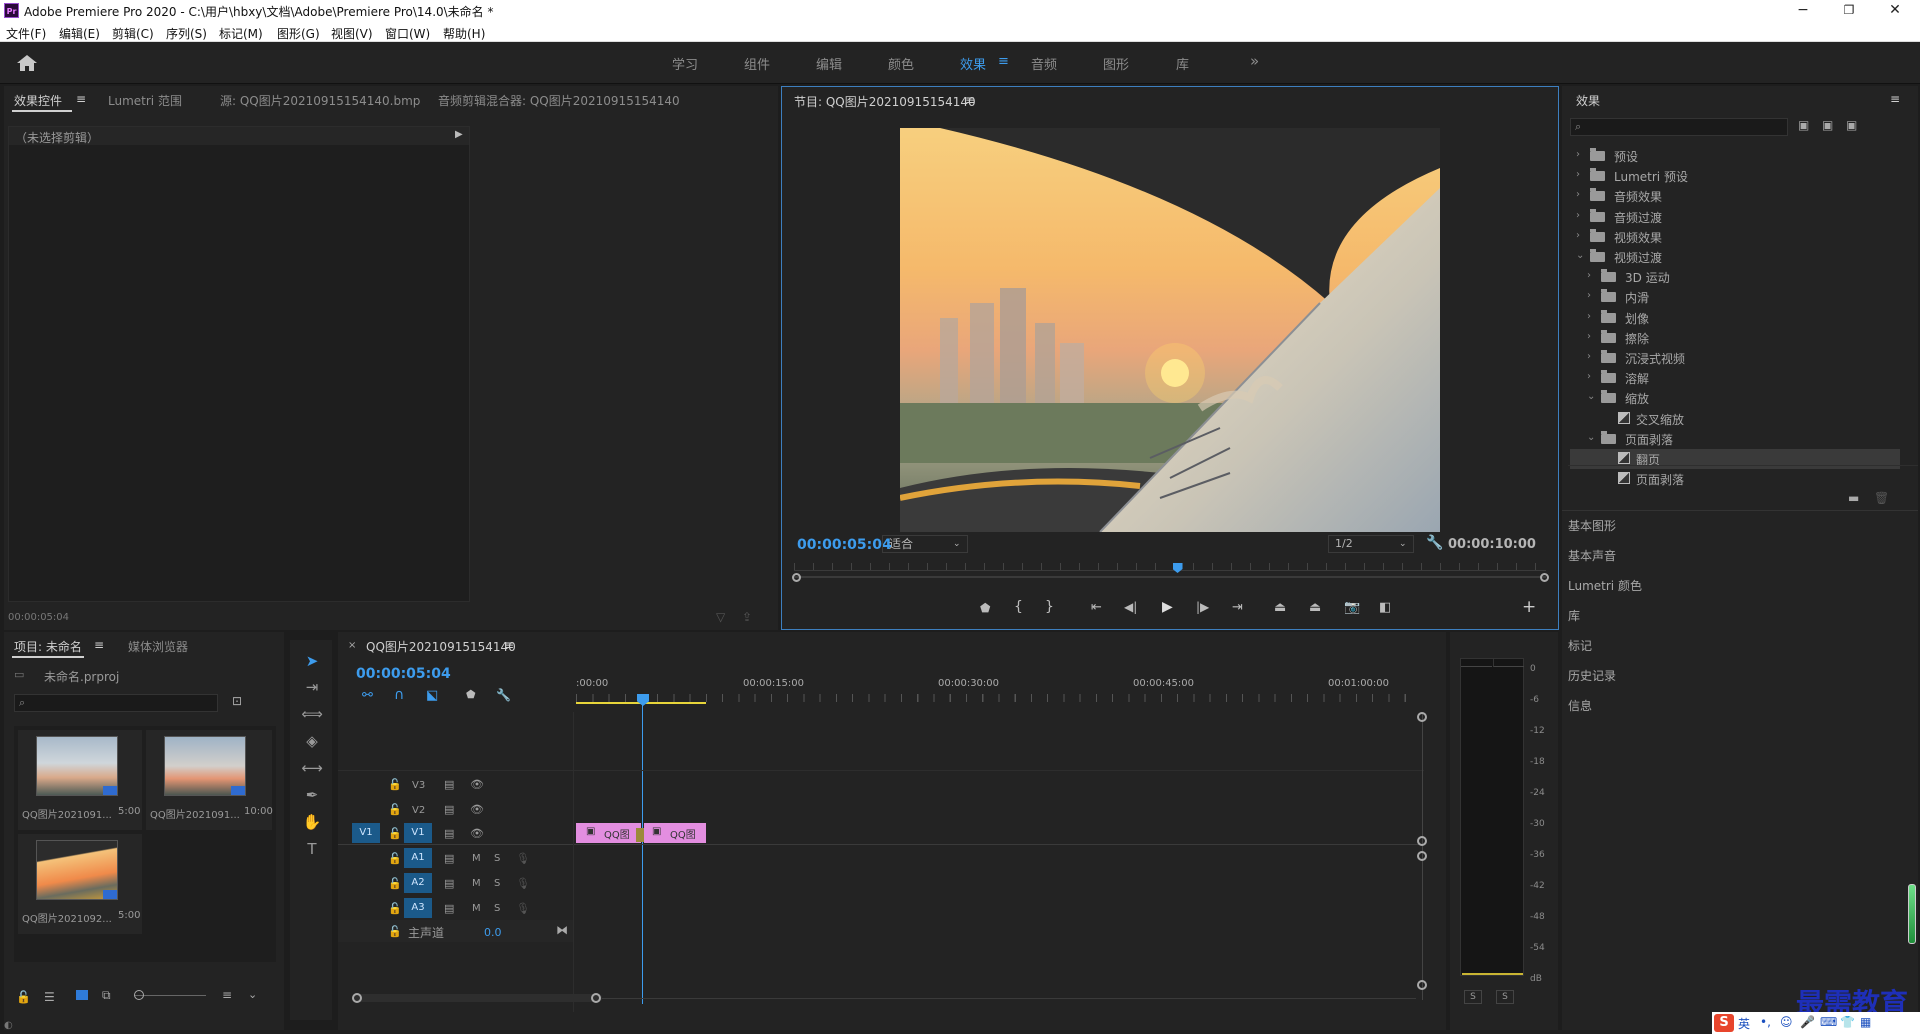  Describe the element at coordinates (227, 995) in the screenshot. I see `sort-icon: ≡` at that location.